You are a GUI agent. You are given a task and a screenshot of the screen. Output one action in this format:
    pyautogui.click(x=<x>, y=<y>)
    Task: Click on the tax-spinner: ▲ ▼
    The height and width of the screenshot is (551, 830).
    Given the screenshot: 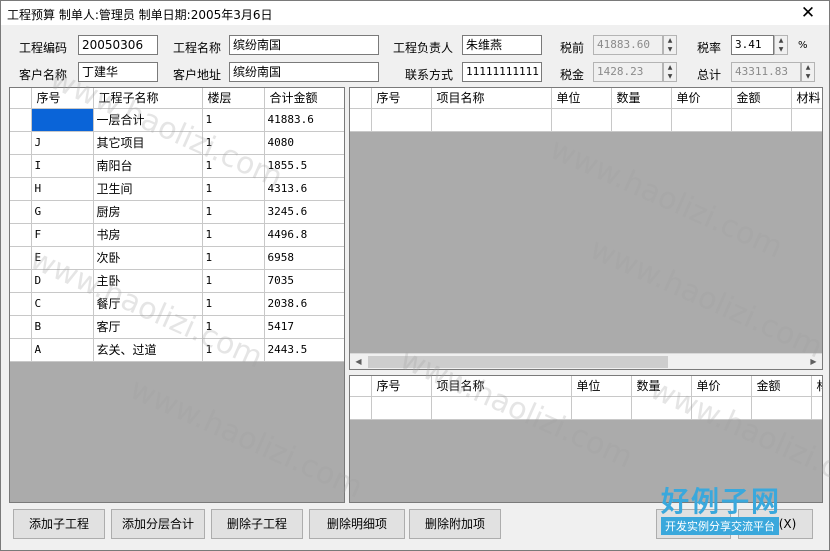 What is the action you would take?
    pyautogui.click(x=670, y=72)
    